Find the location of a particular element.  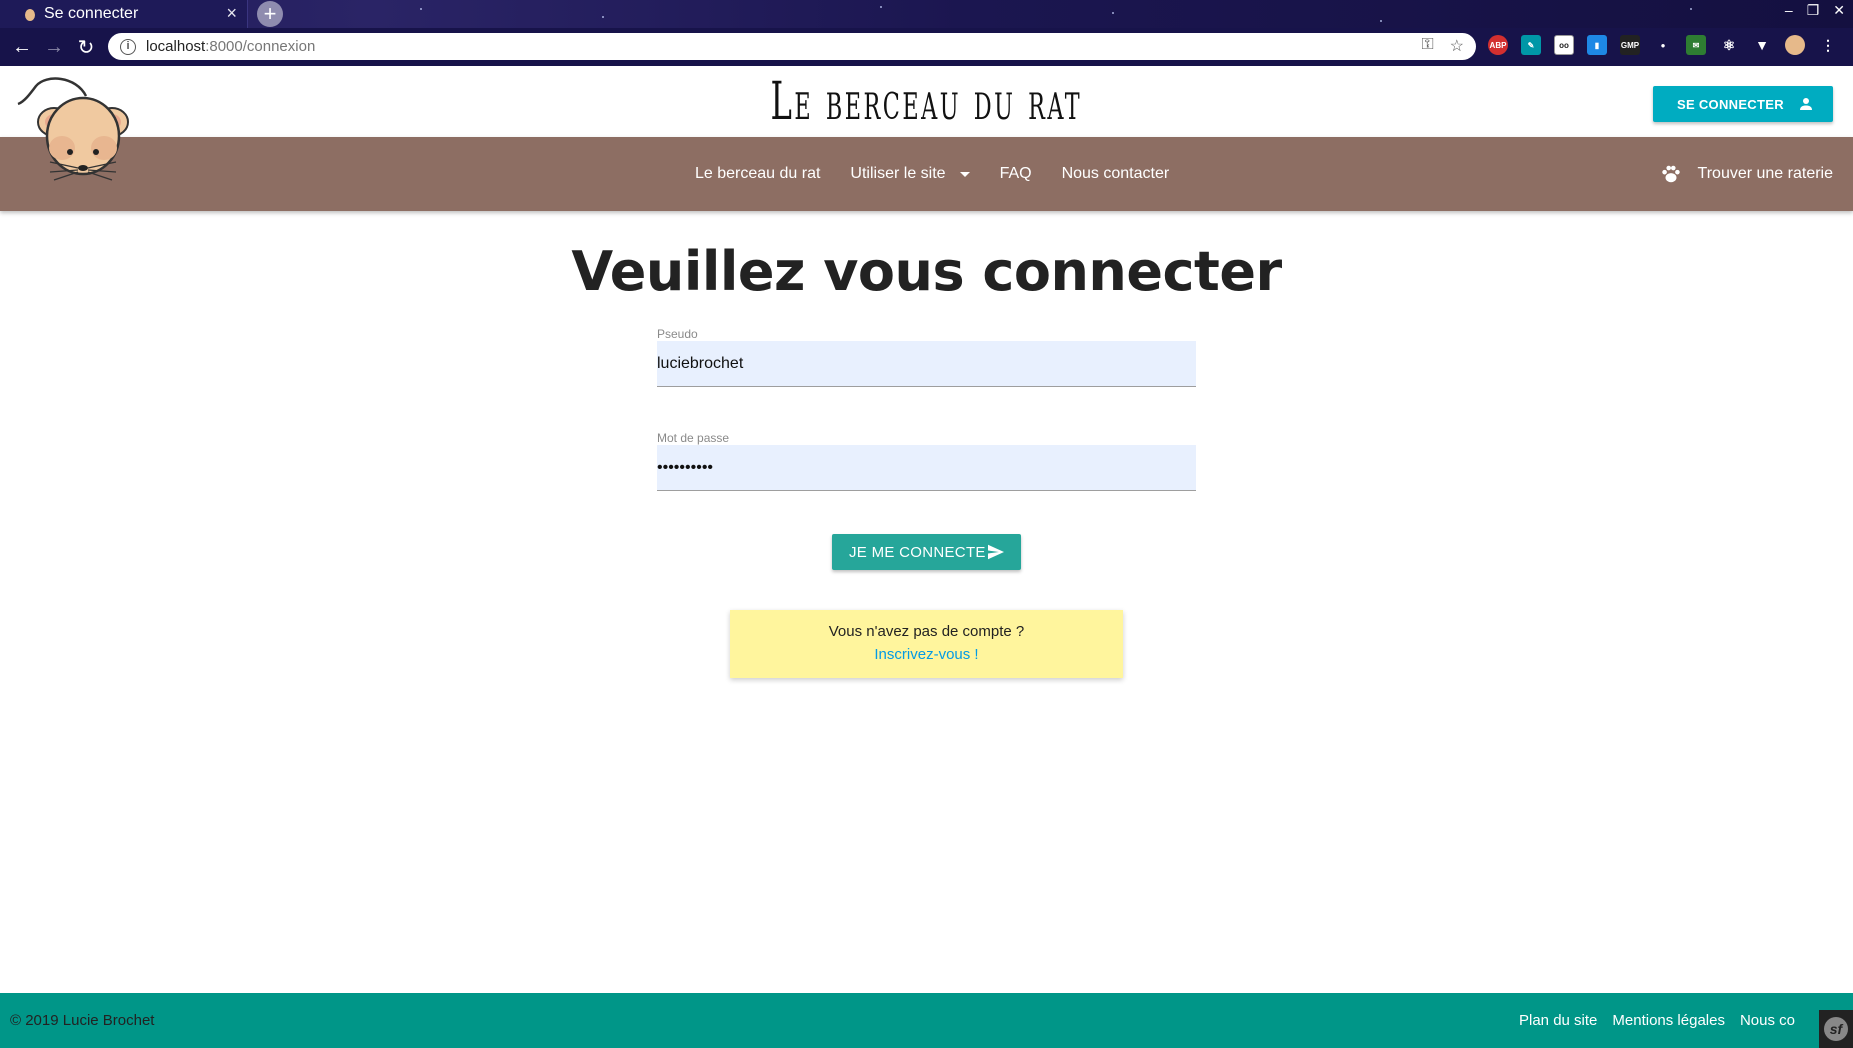

submit-login-label: JE ME CONNECTE is located at coordinates (917, 552).